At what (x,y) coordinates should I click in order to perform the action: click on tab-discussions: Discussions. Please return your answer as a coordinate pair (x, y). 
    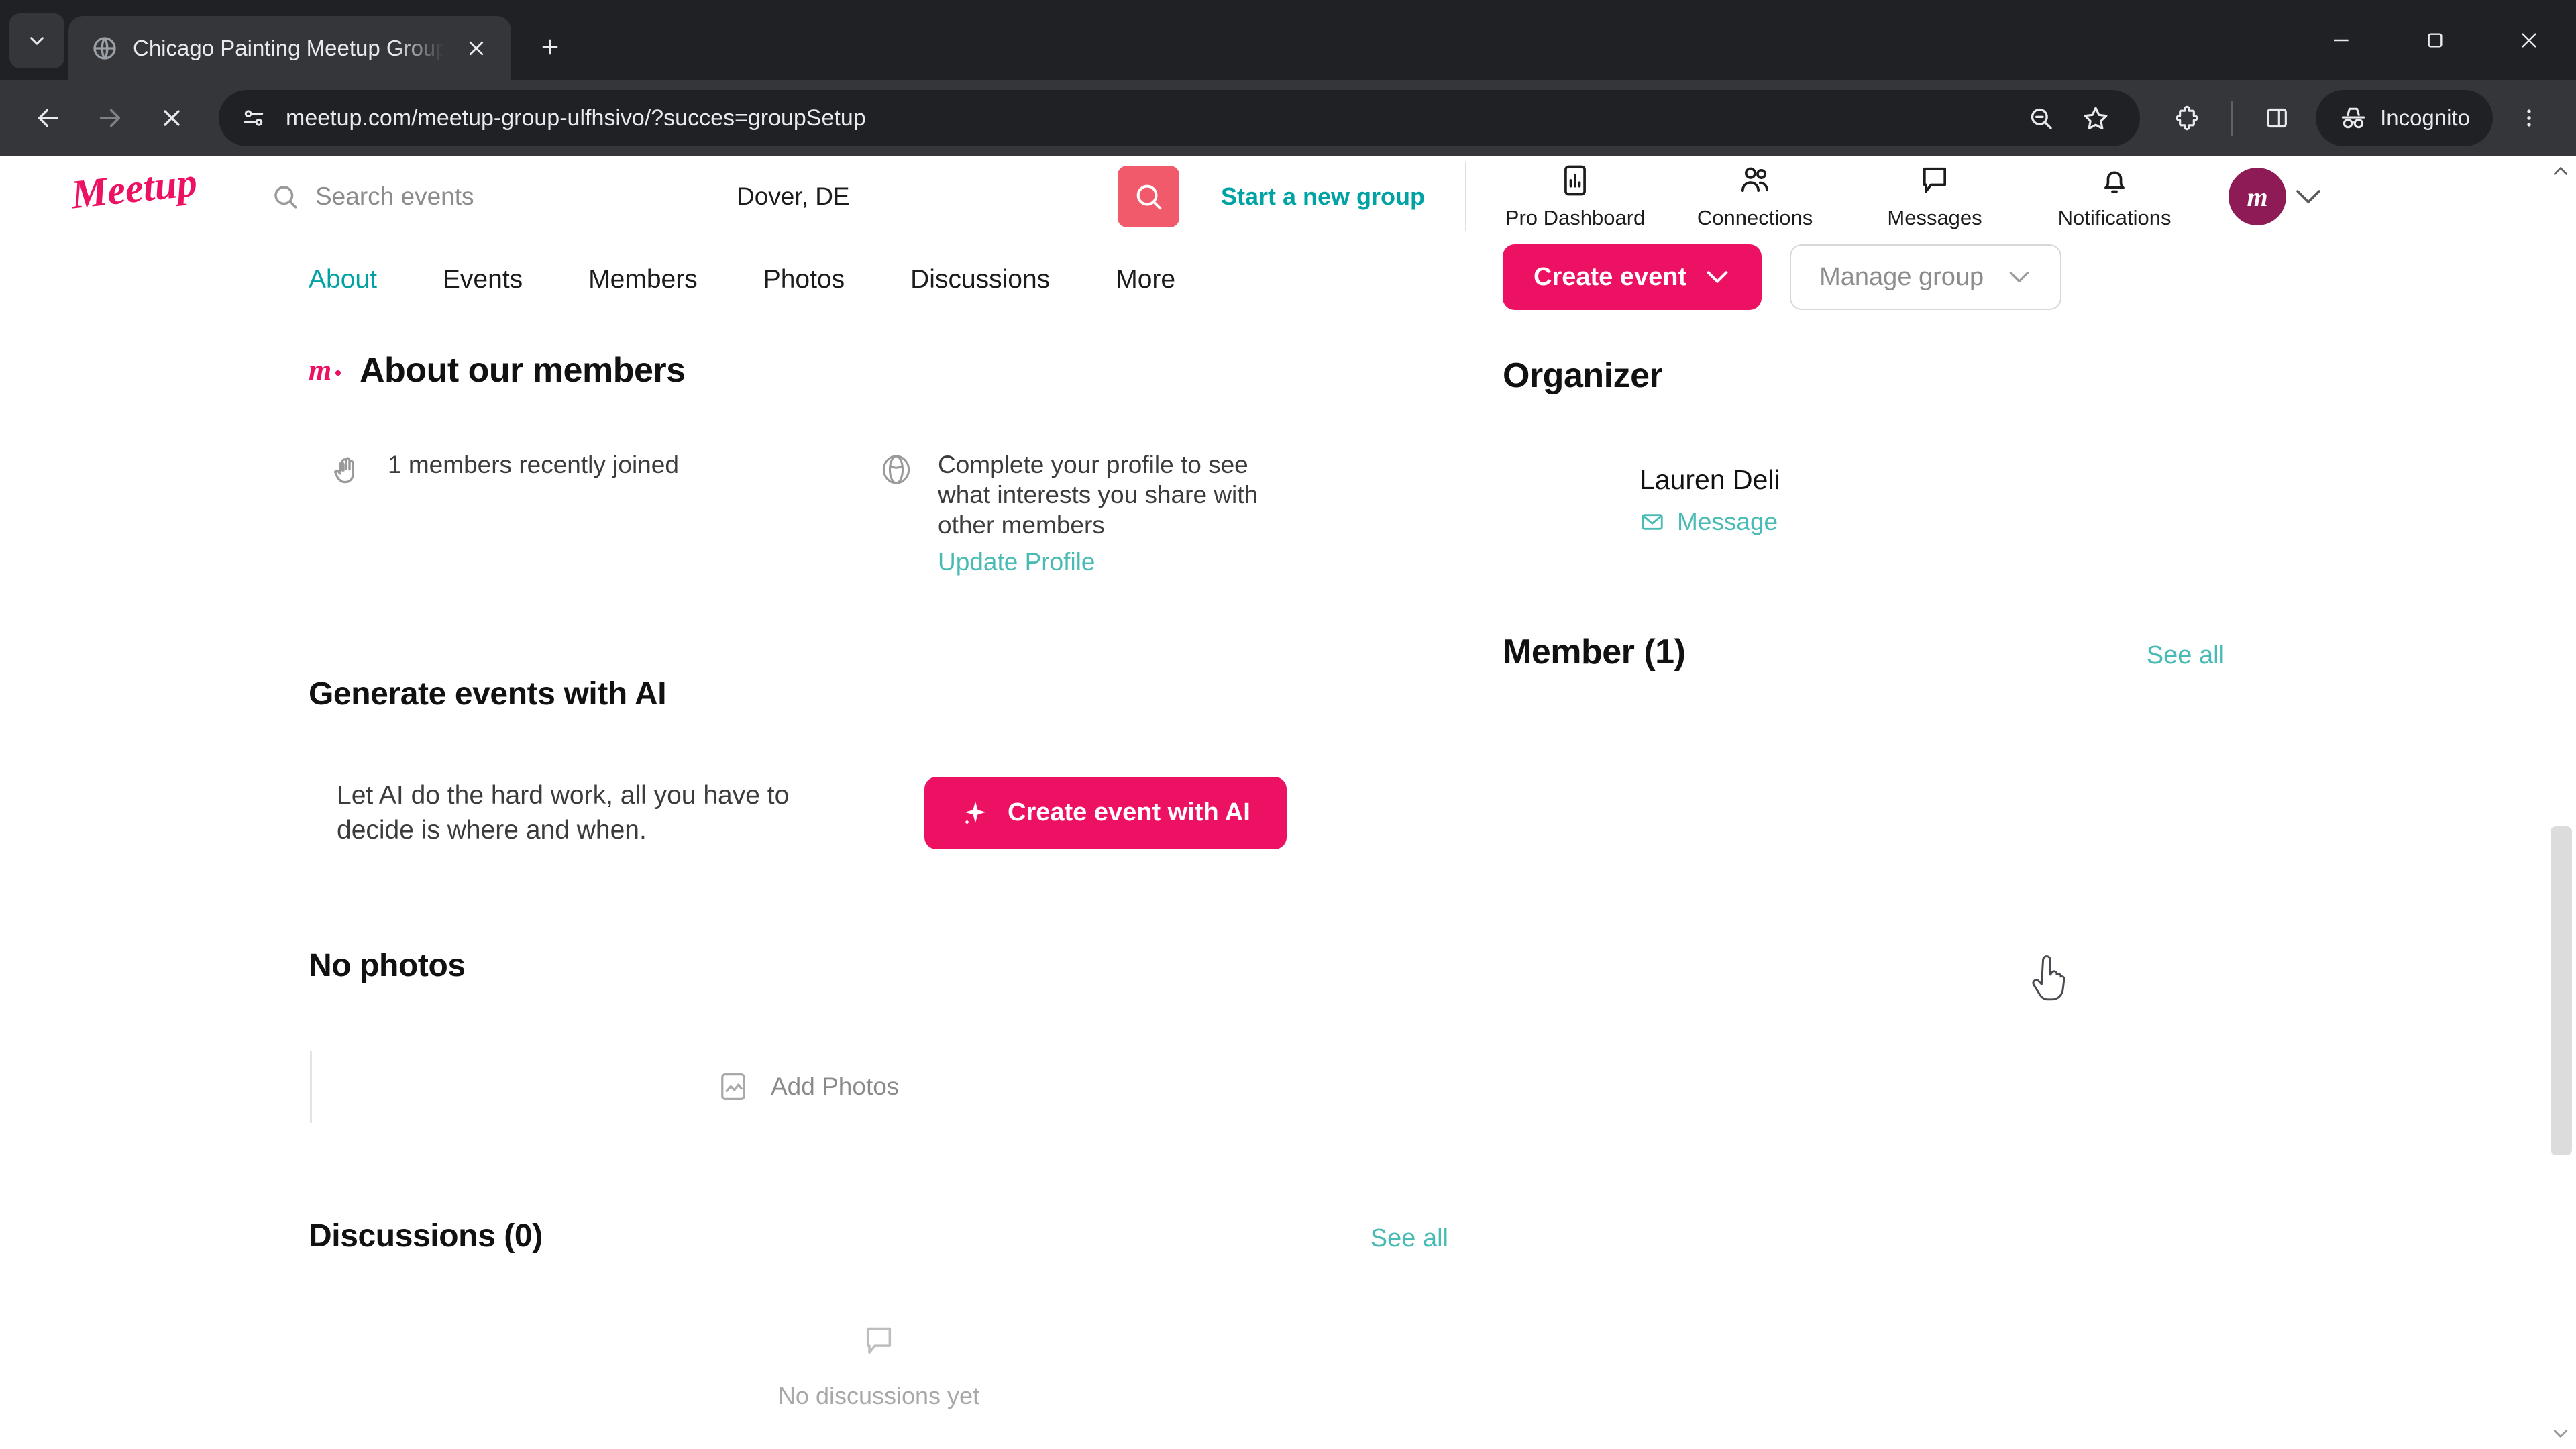
    Looking at the image, I should click on (1013, 279).